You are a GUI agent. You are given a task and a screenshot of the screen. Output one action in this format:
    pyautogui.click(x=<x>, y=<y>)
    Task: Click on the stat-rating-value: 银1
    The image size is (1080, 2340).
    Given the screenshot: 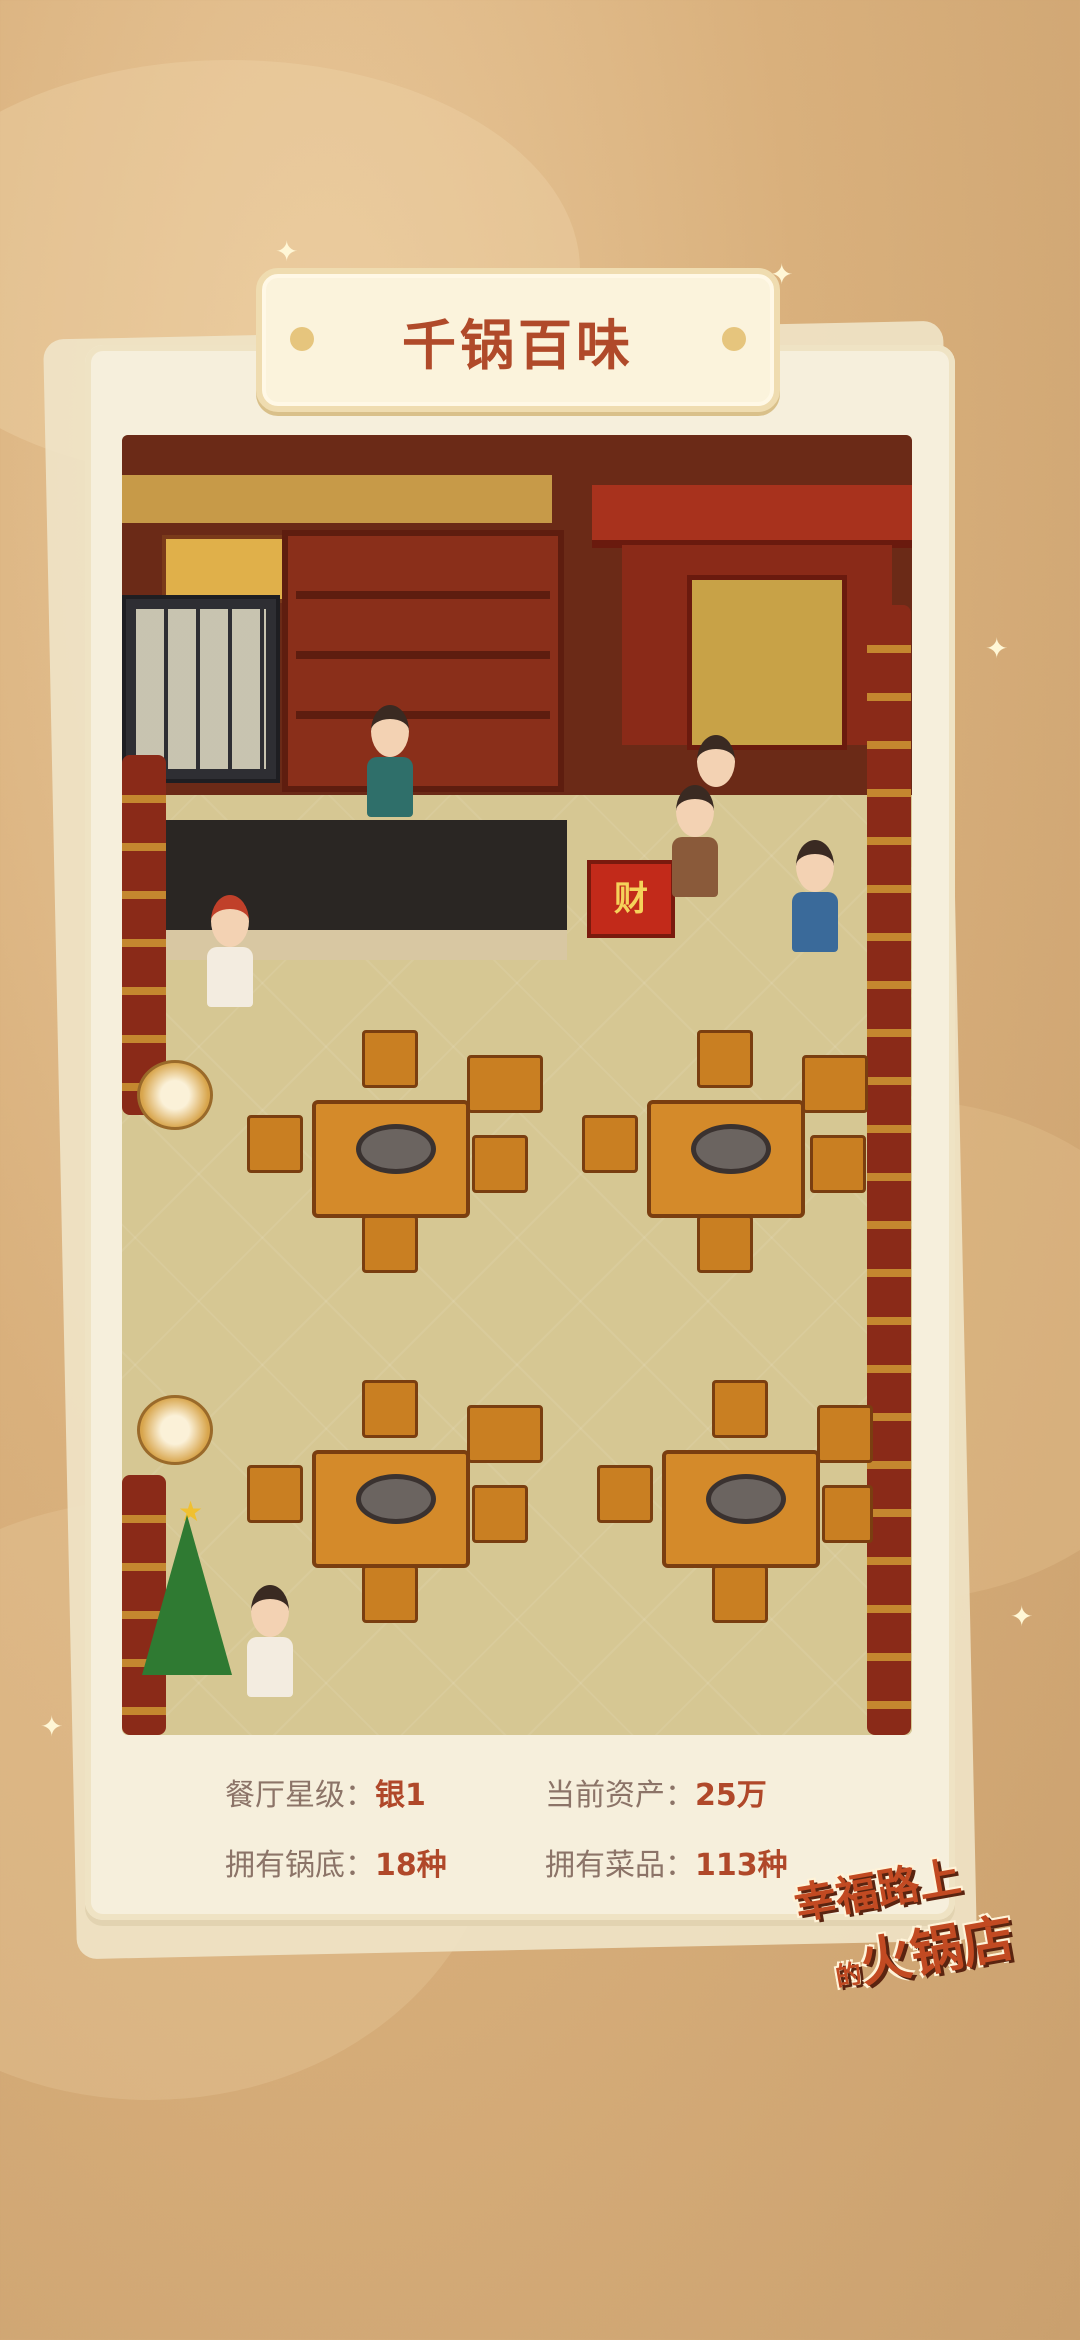 What is the action you would take?
    pyautogui.click(x=400, y=1795)
    